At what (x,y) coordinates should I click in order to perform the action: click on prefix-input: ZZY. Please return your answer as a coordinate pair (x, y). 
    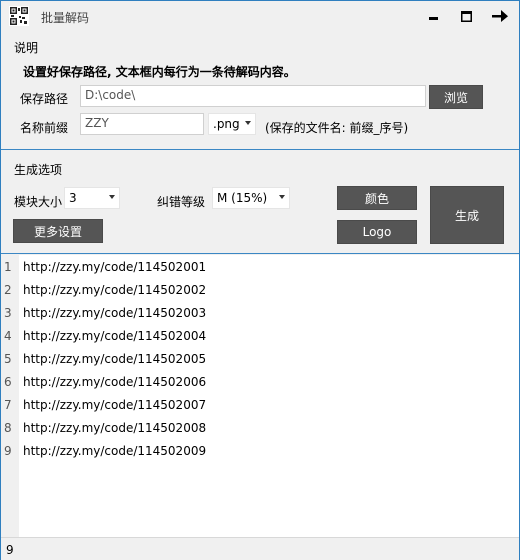
    Looking at the image, I should click on (142, 124).